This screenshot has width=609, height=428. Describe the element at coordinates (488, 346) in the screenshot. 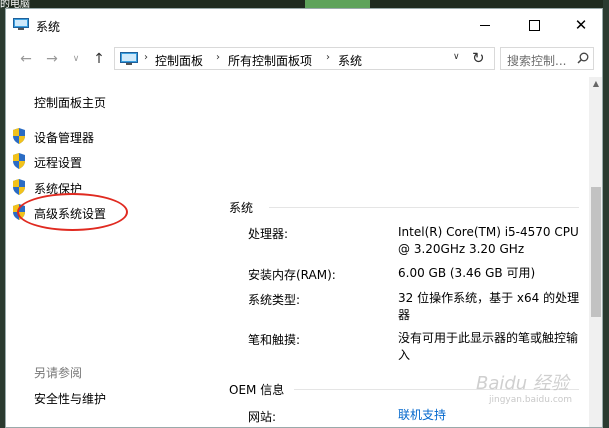

I see `pen-touch-value: 没有可用于此显示器的笔或触控输入` at that location.